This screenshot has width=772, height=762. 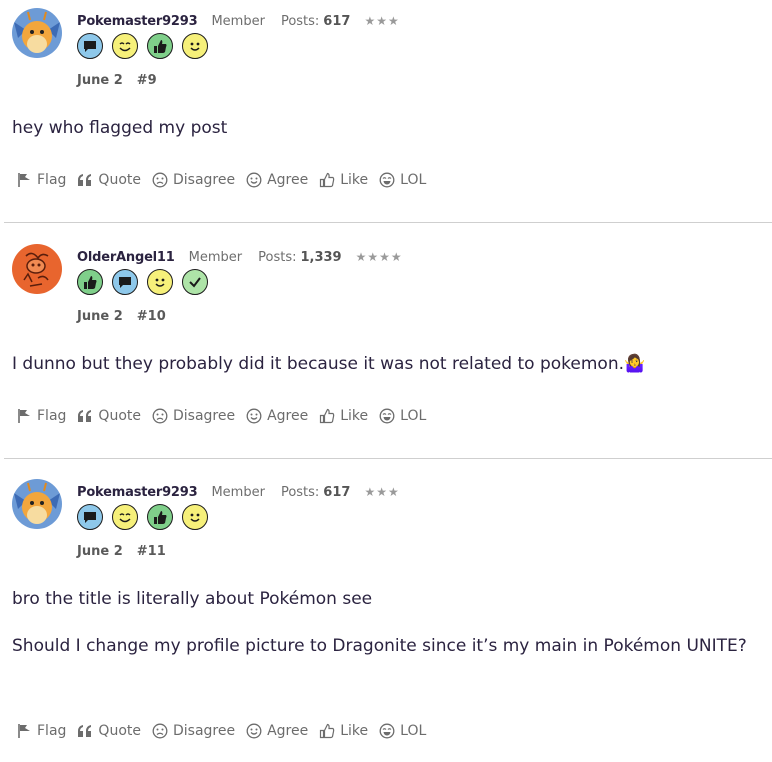 I want to click on smile-icon, so click(x=254, y=416).